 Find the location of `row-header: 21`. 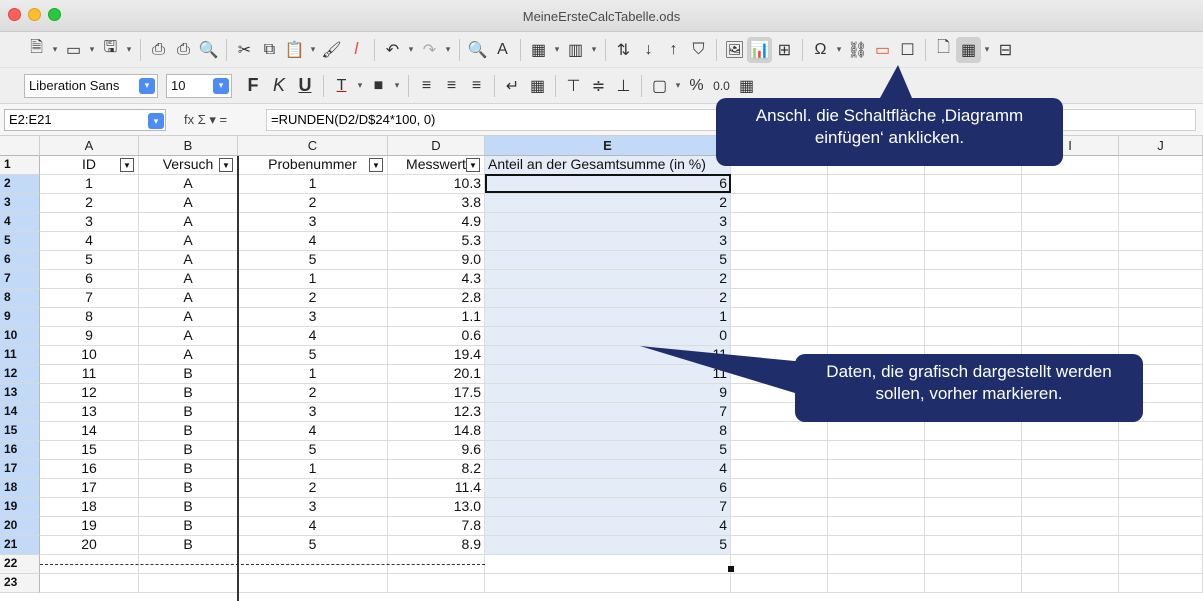

row-header: 21 is located at coordinates (20, 545).